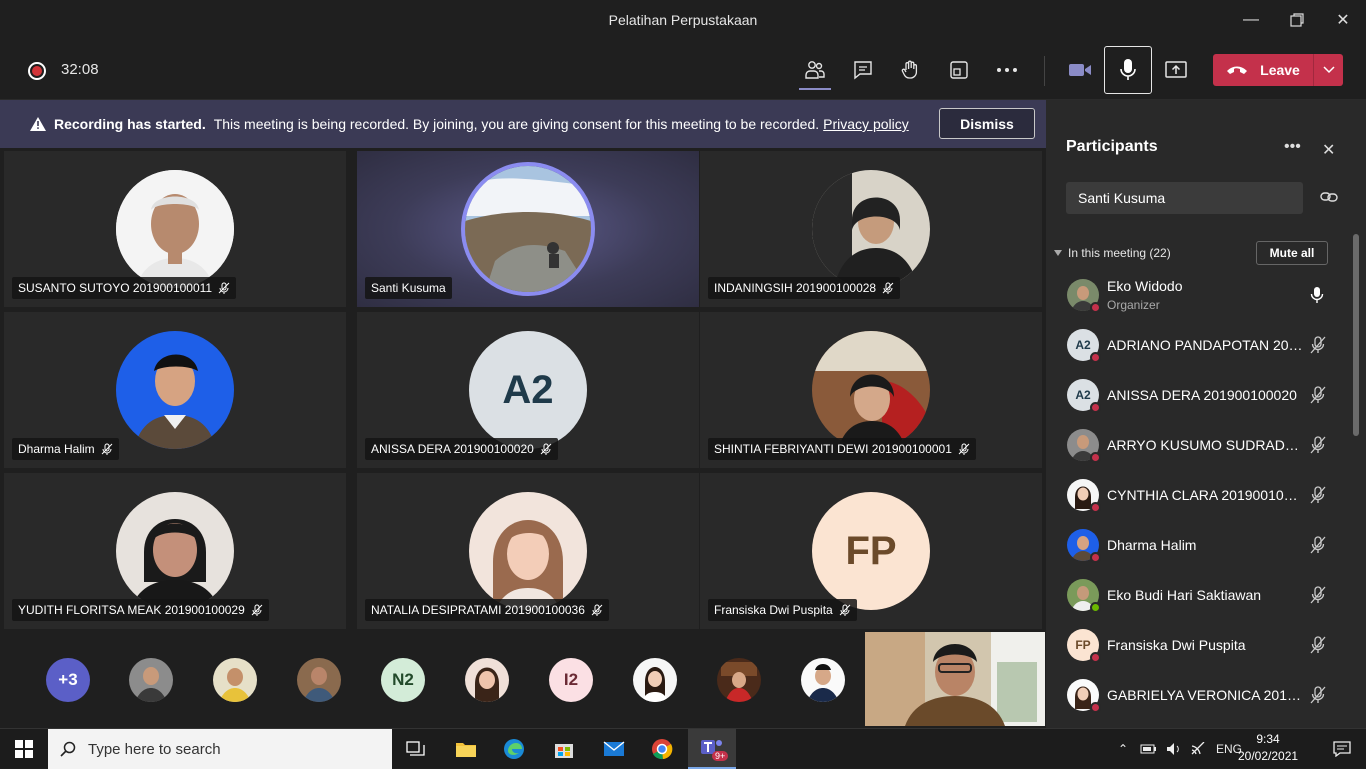 The width and height of the screenshot is (1366, 769). What do you see at coordinates (683, 70) in the screenshot?
I see `meeting-toolbar: 32:08 Leave` at bounding box center [683, 70].